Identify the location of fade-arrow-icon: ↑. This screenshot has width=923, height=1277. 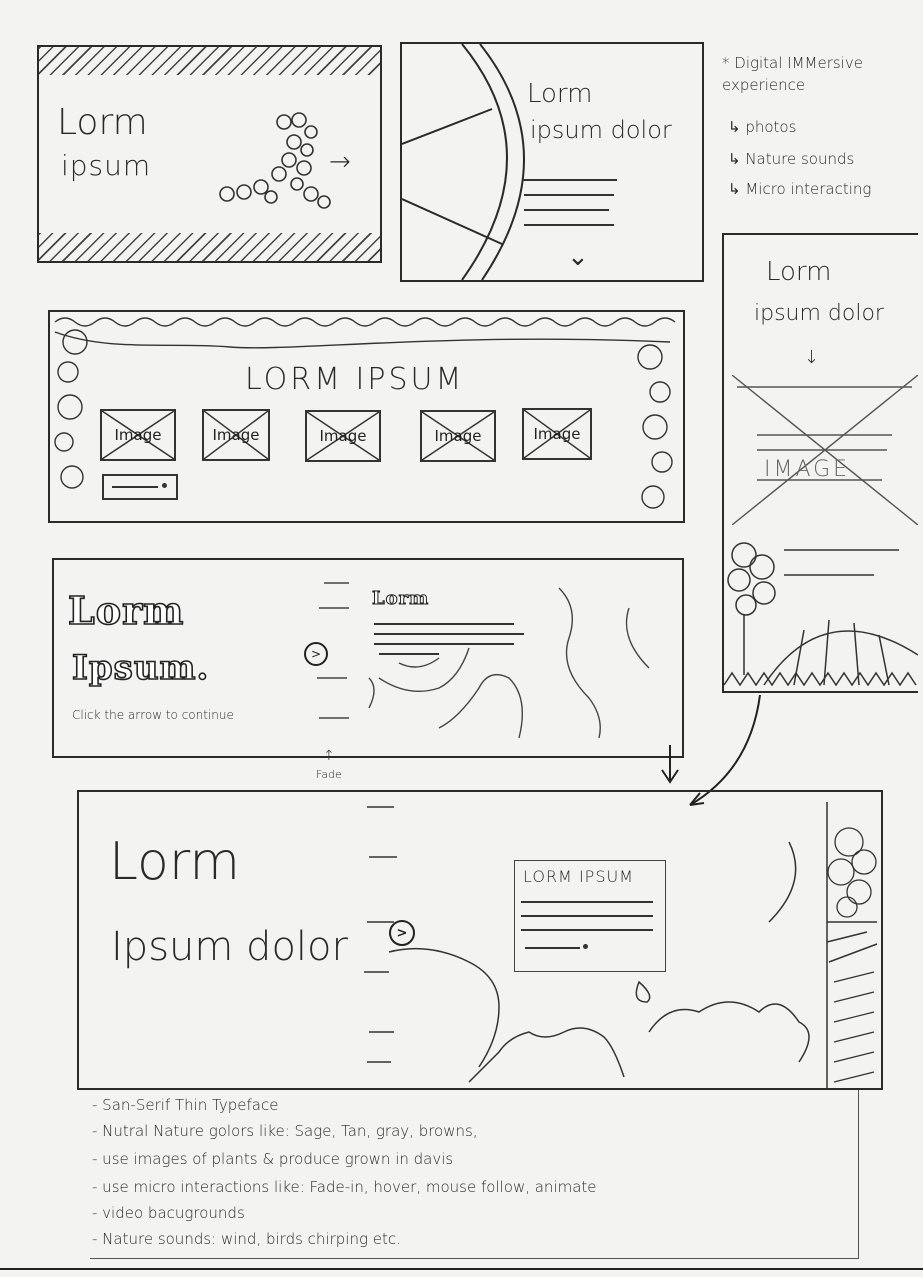
(329, 756).